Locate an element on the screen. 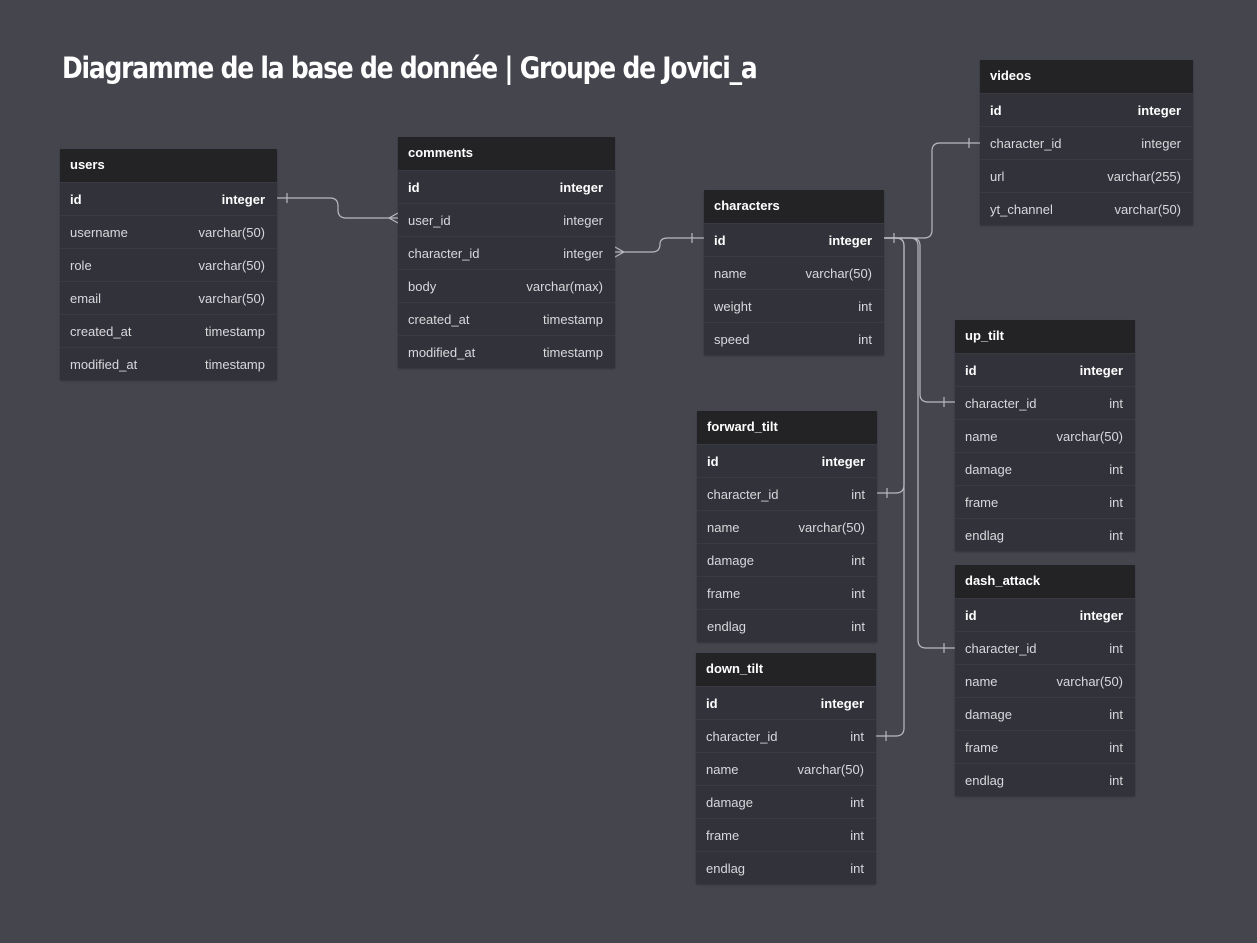 The width and height of the screenshot is (1257, 943). table-row: yt_channel varchar(50) is located at coordinates (1086, 208).